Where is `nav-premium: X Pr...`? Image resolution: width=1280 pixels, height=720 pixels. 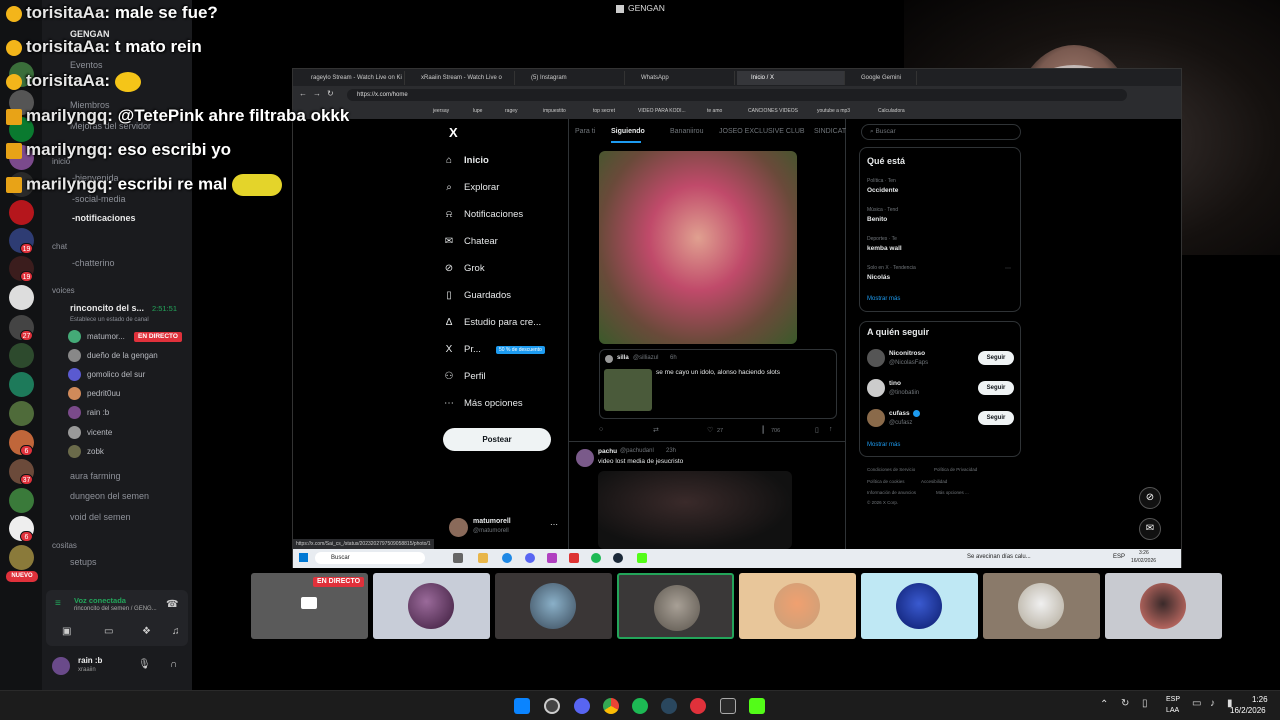
nav-premium: X Pr... is located at coordinates (462, 349).